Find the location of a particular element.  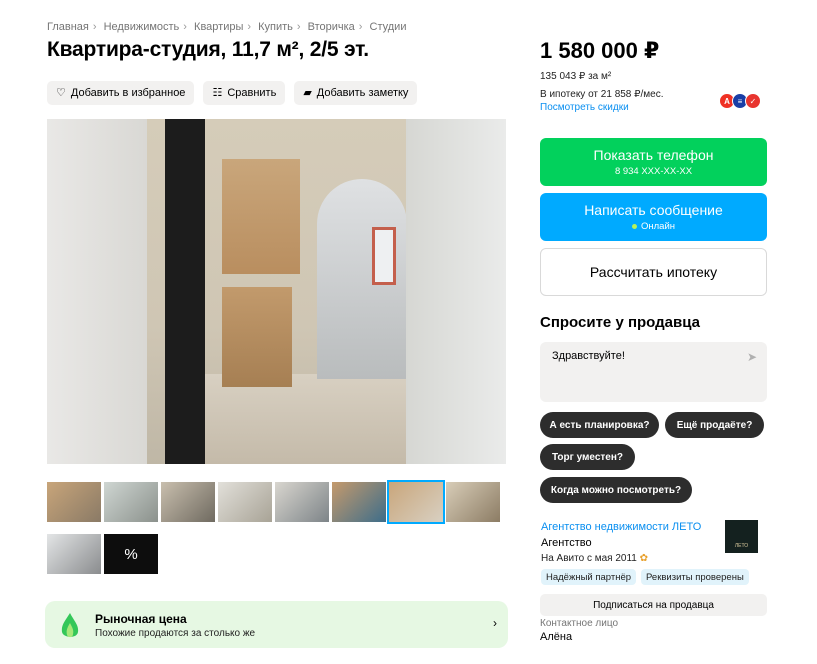

quick-question-chip: А есть планировка? is located at coordinates (599, 425).